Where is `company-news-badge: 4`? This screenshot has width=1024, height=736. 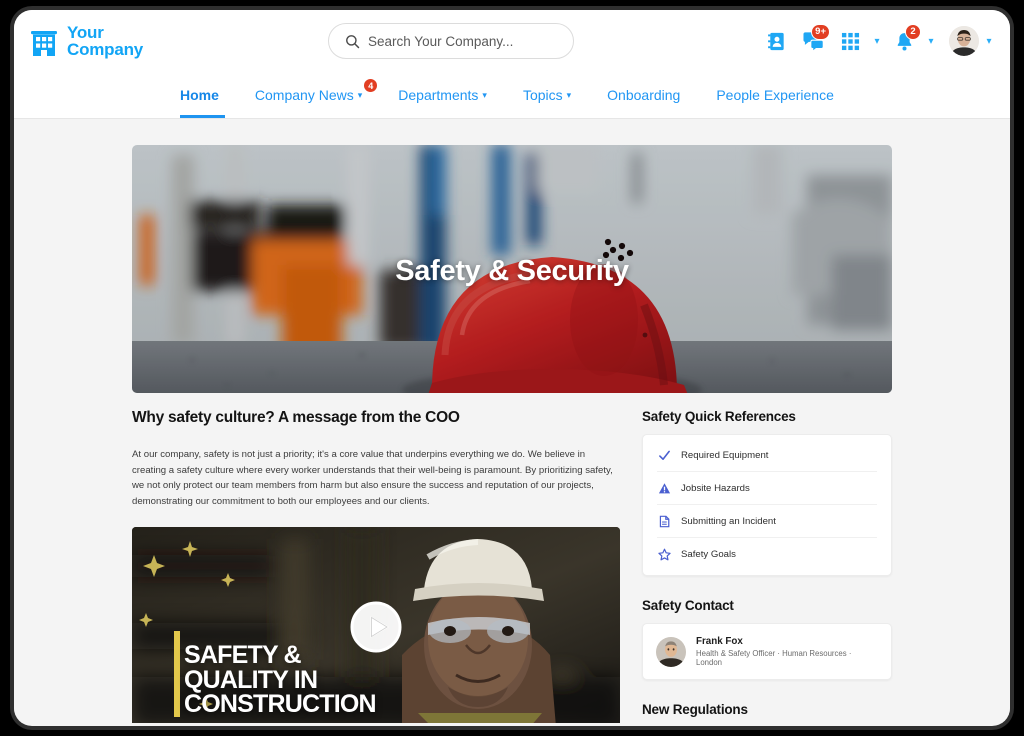 company-news-badge: 4 is located at coordinates (371, 85).